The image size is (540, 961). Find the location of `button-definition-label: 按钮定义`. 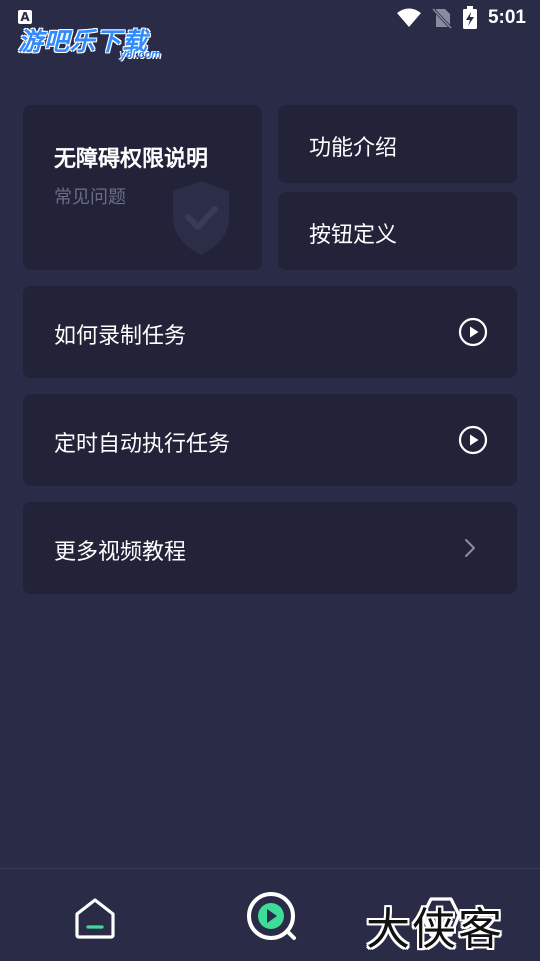

button-definition-label: 按钮定义 is located at coordinates (353, 235).